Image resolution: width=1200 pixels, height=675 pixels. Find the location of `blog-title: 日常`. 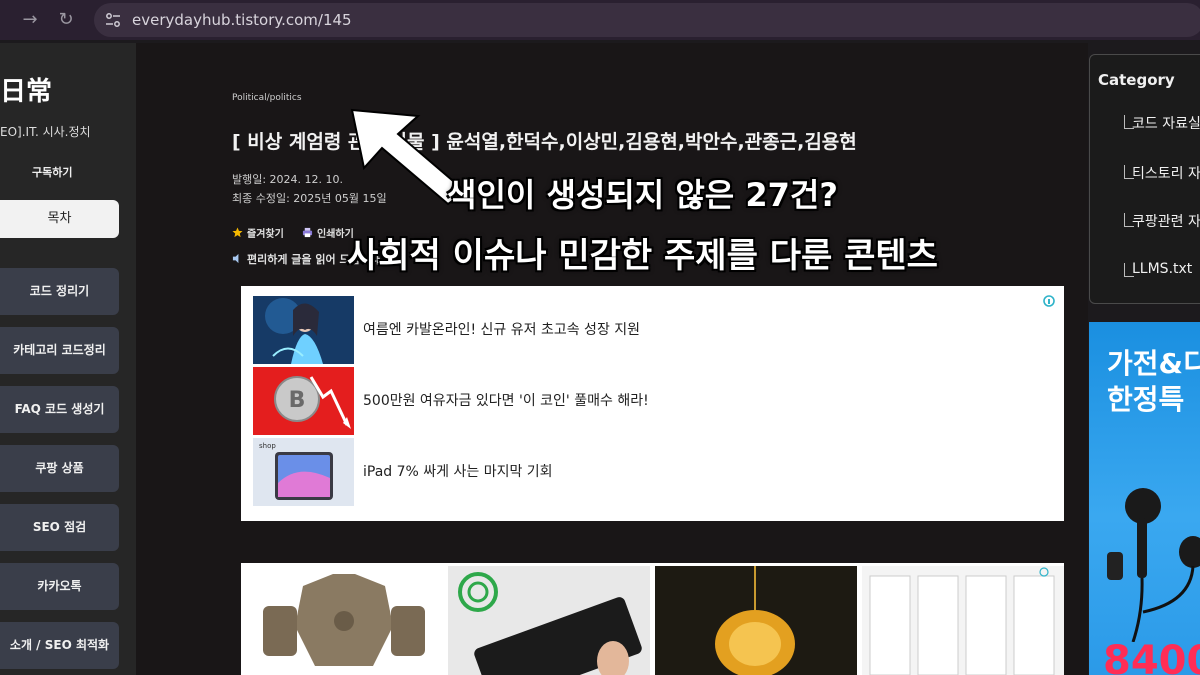

blog-title: 日常 is located at coordinates (26, 89).